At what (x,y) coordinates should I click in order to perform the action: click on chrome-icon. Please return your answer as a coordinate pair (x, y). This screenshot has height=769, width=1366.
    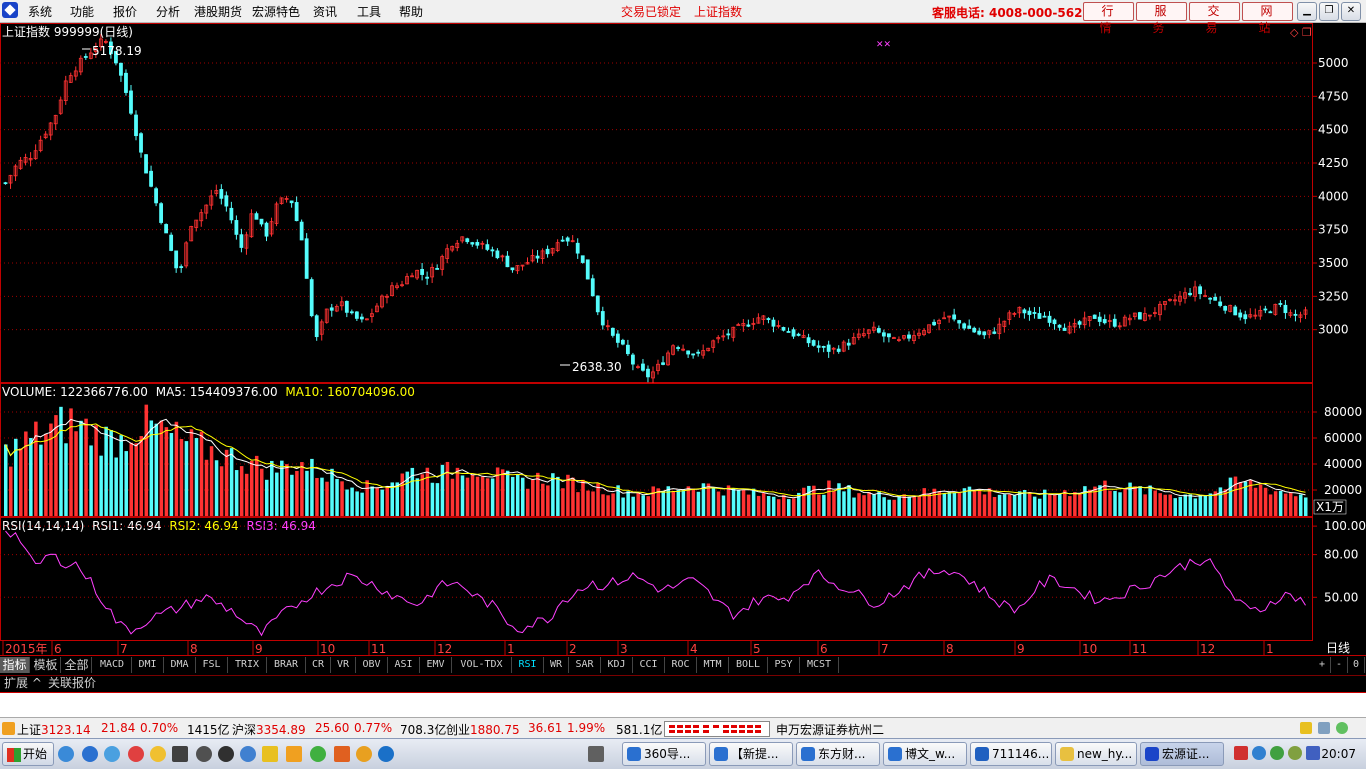
    Looking at the image, I should click on (364, 754).